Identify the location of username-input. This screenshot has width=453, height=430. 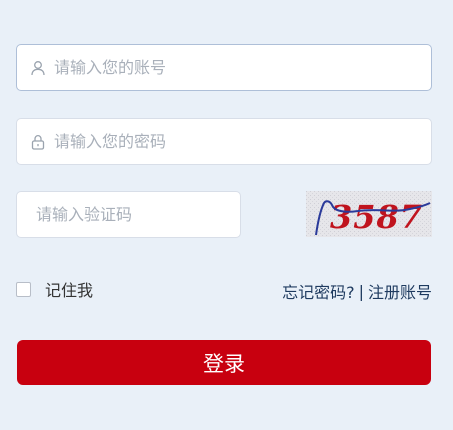
(242, 67).